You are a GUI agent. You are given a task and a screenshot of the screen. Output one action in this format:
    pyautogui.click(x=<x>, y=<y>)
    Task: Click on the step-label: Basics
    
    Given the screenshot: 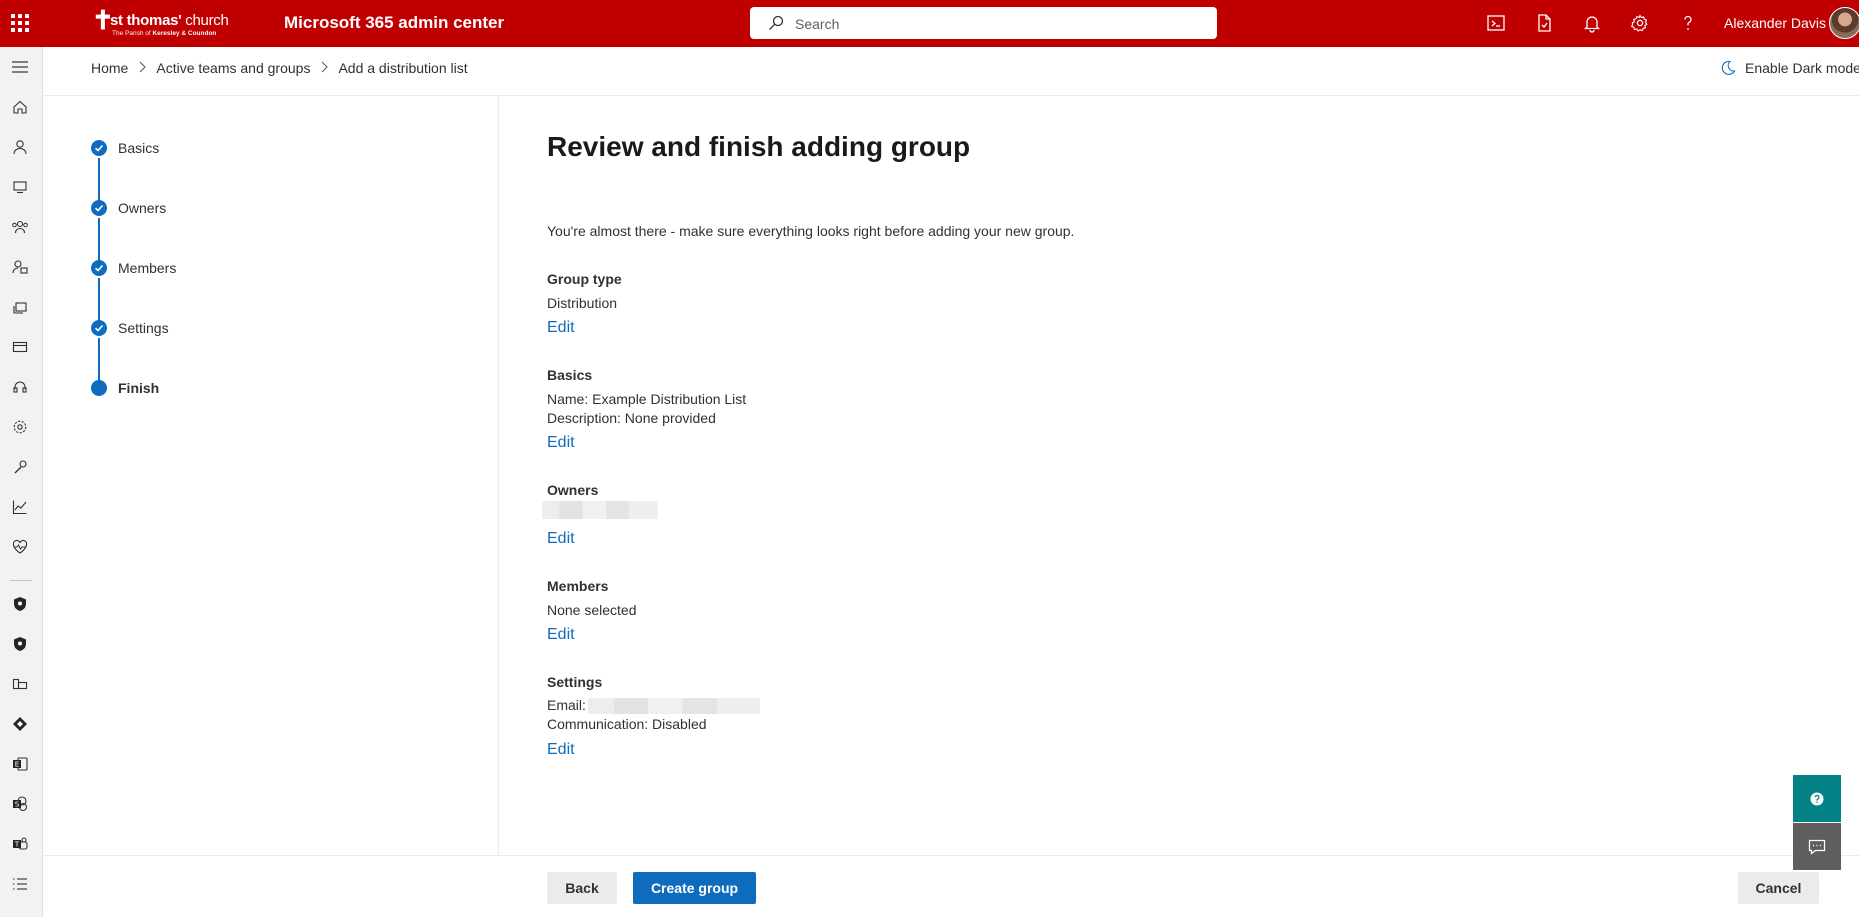 What is the action you would take?
    pyautogui.click(x=139, y=148)
    